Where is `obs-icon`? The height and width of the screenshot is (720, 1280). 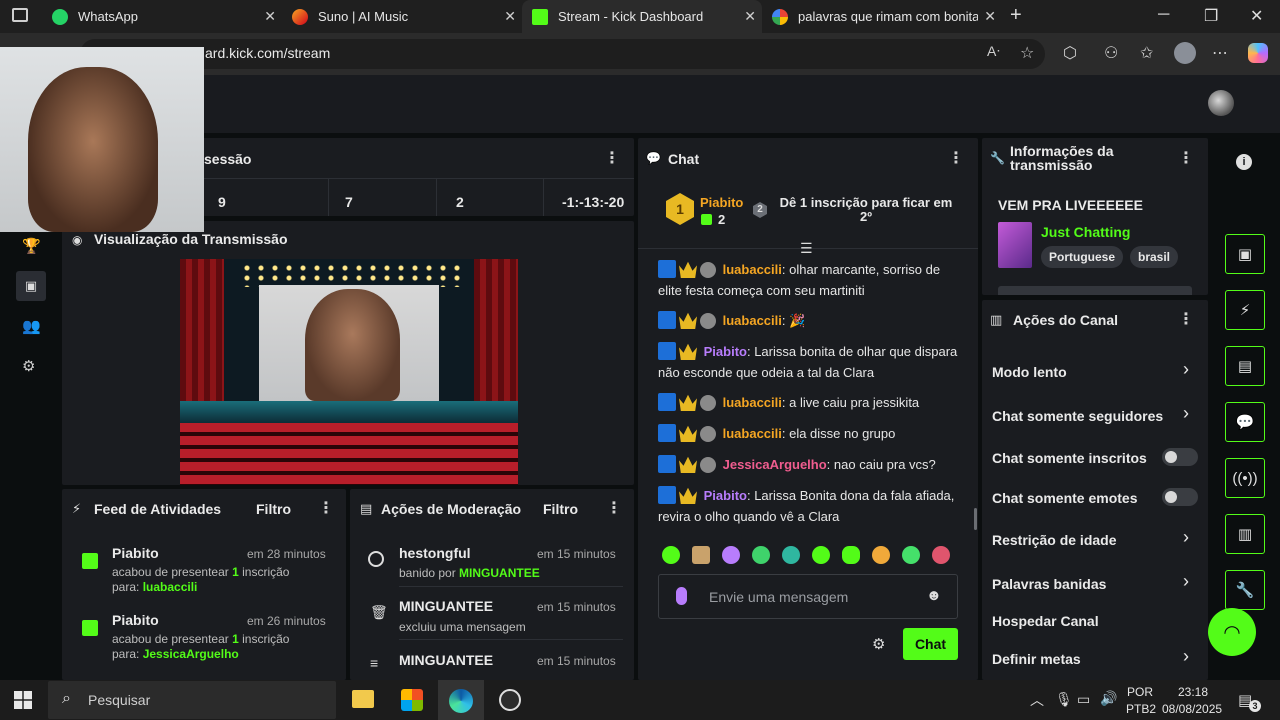
obs-icon is located at coordinates (510, 700).